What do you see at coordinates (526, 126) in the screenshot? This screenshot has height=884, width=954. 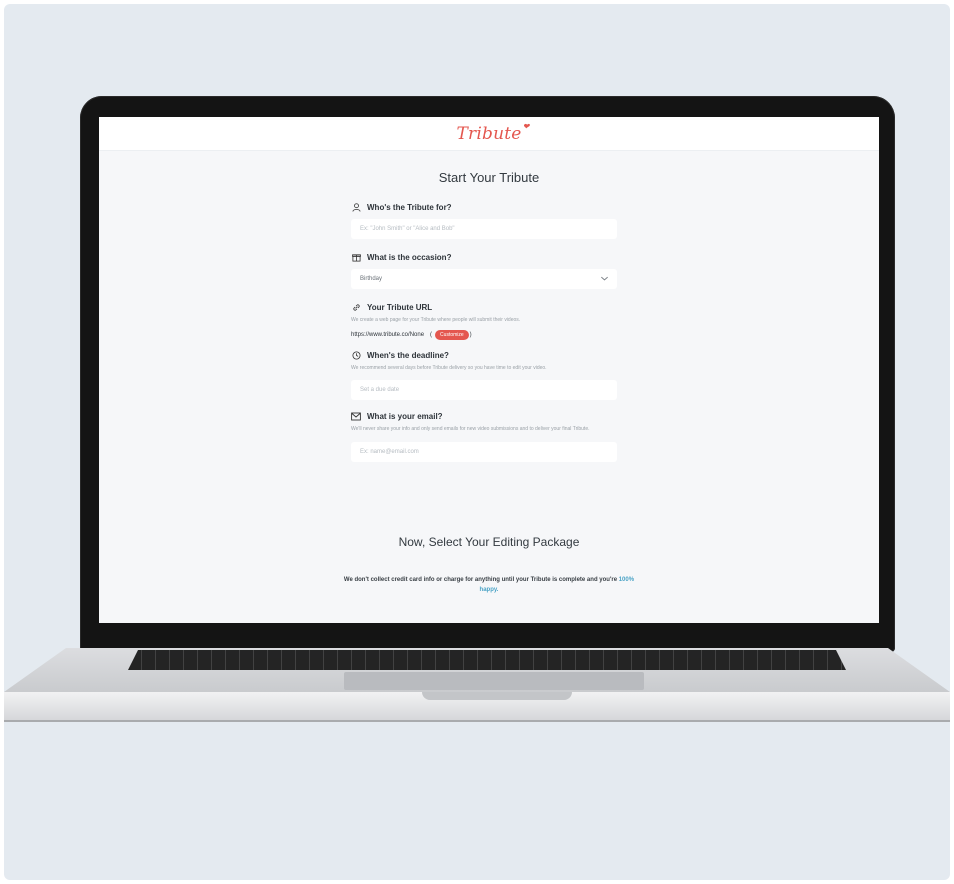 I see `heart-icon: ❤` at bounding box center [526, 126].